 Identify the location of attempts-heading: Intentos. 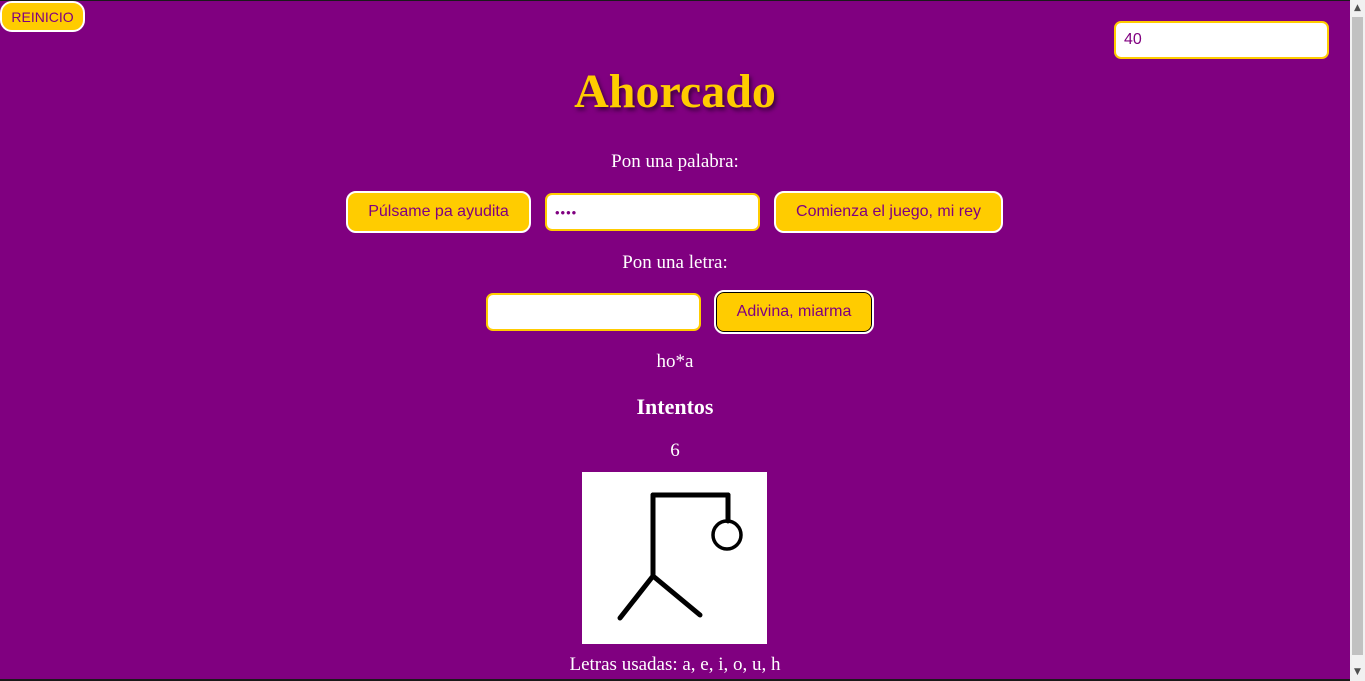
(675, 406).